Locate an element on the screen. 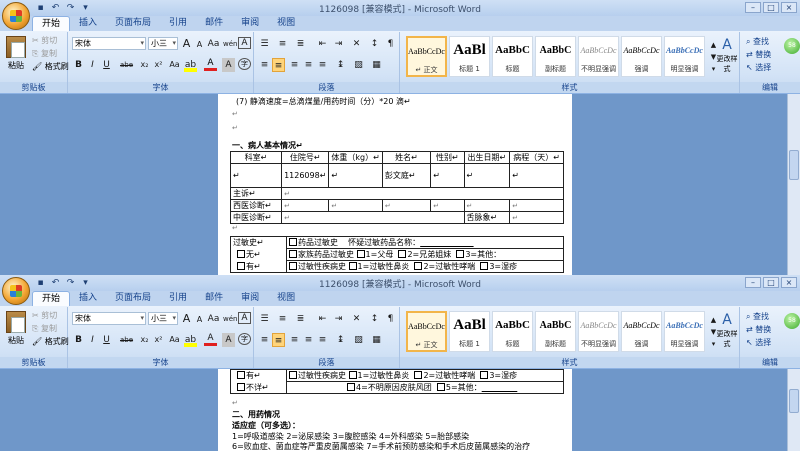  font-color-icon: A is located at coordinates (210, 64).